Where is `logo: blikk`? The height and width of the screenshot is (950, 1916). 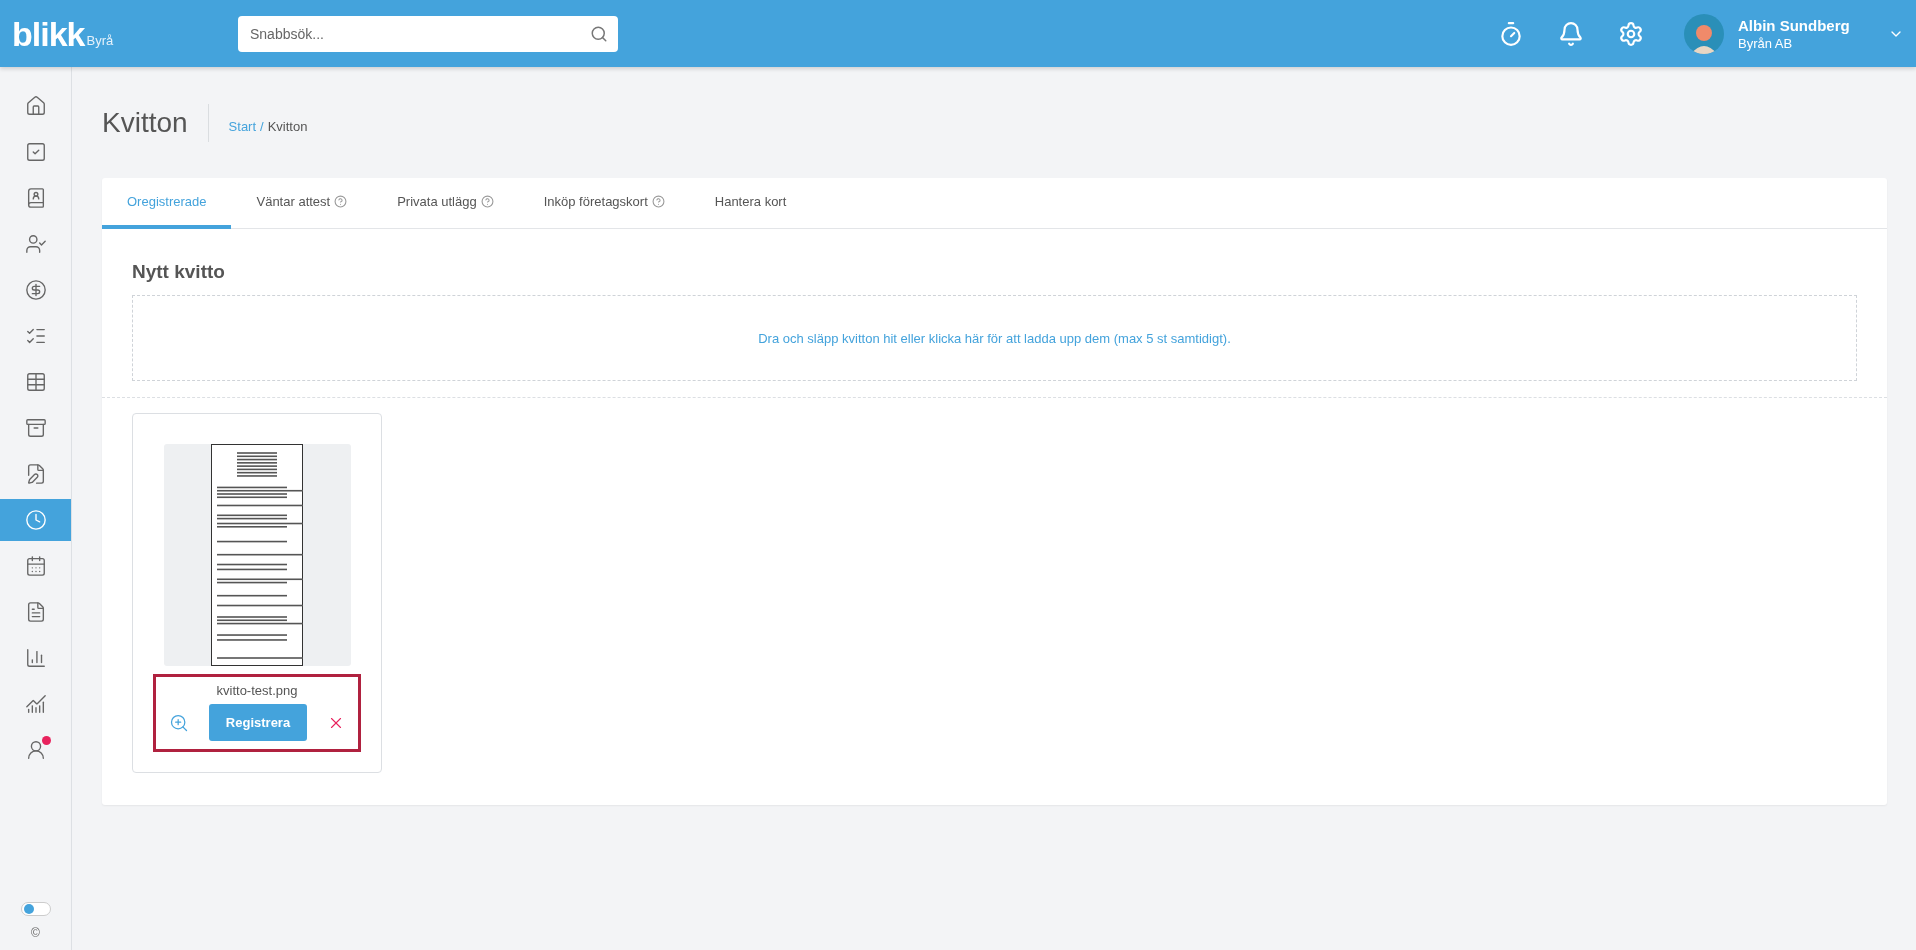 logo: blikk is located at coordinates (48, 33).